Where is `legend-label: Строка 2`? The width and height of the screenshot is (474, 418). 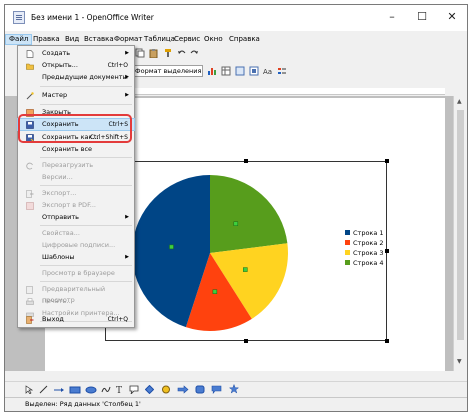
legend-label: Строка 2 is located at coordinates (368, 243).